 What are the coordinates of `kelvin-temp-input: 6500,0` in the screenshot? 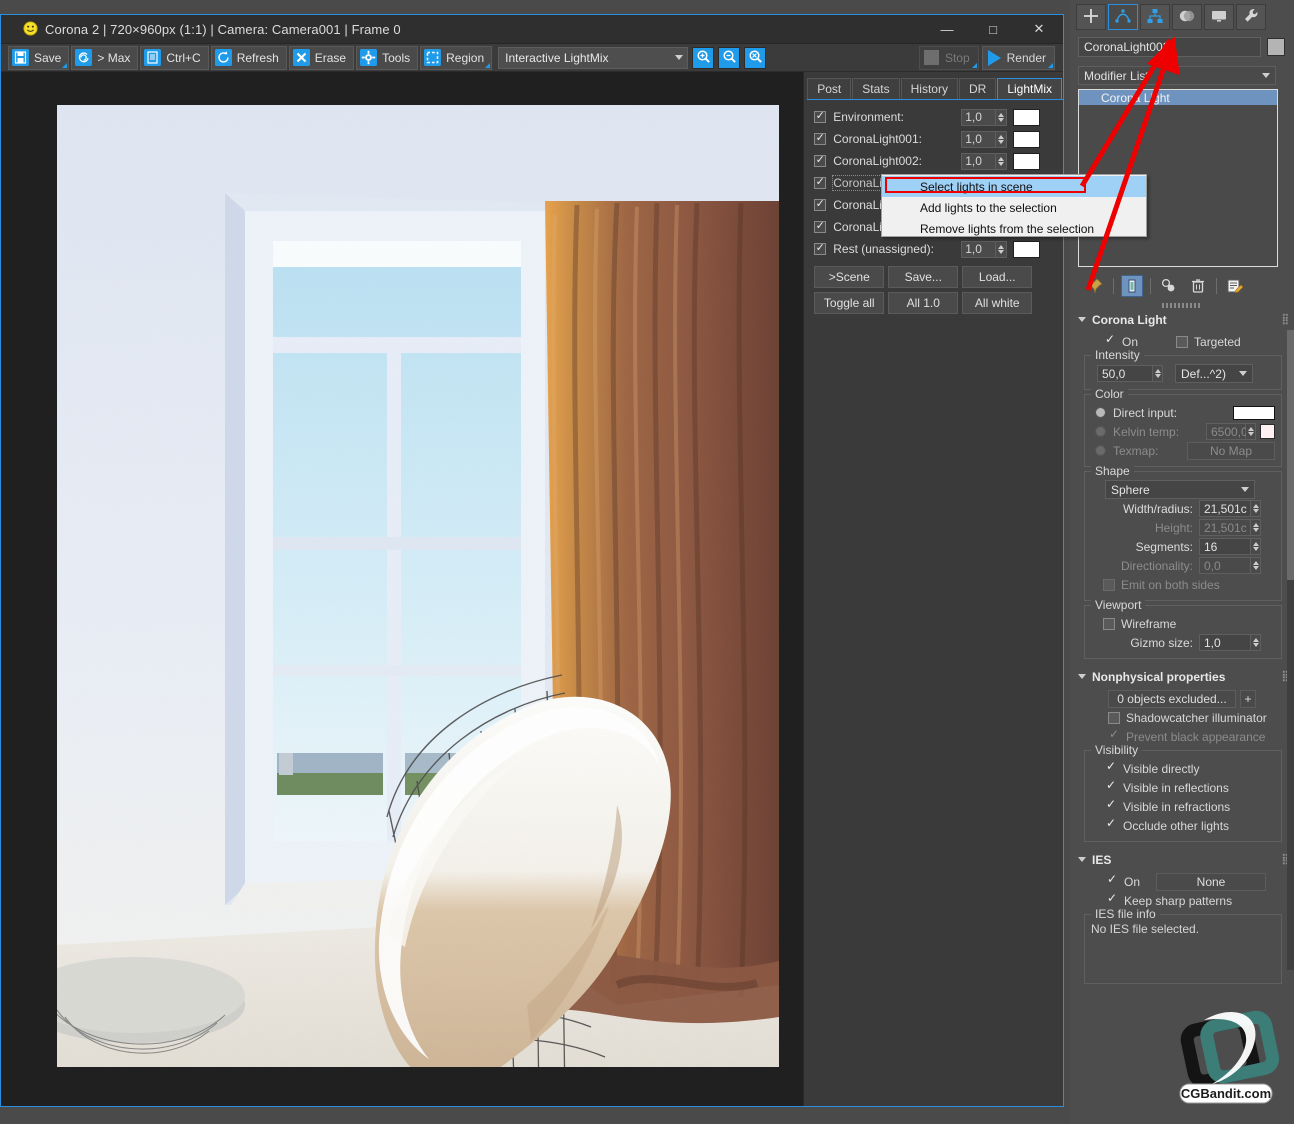 It's located at (1227, 431).